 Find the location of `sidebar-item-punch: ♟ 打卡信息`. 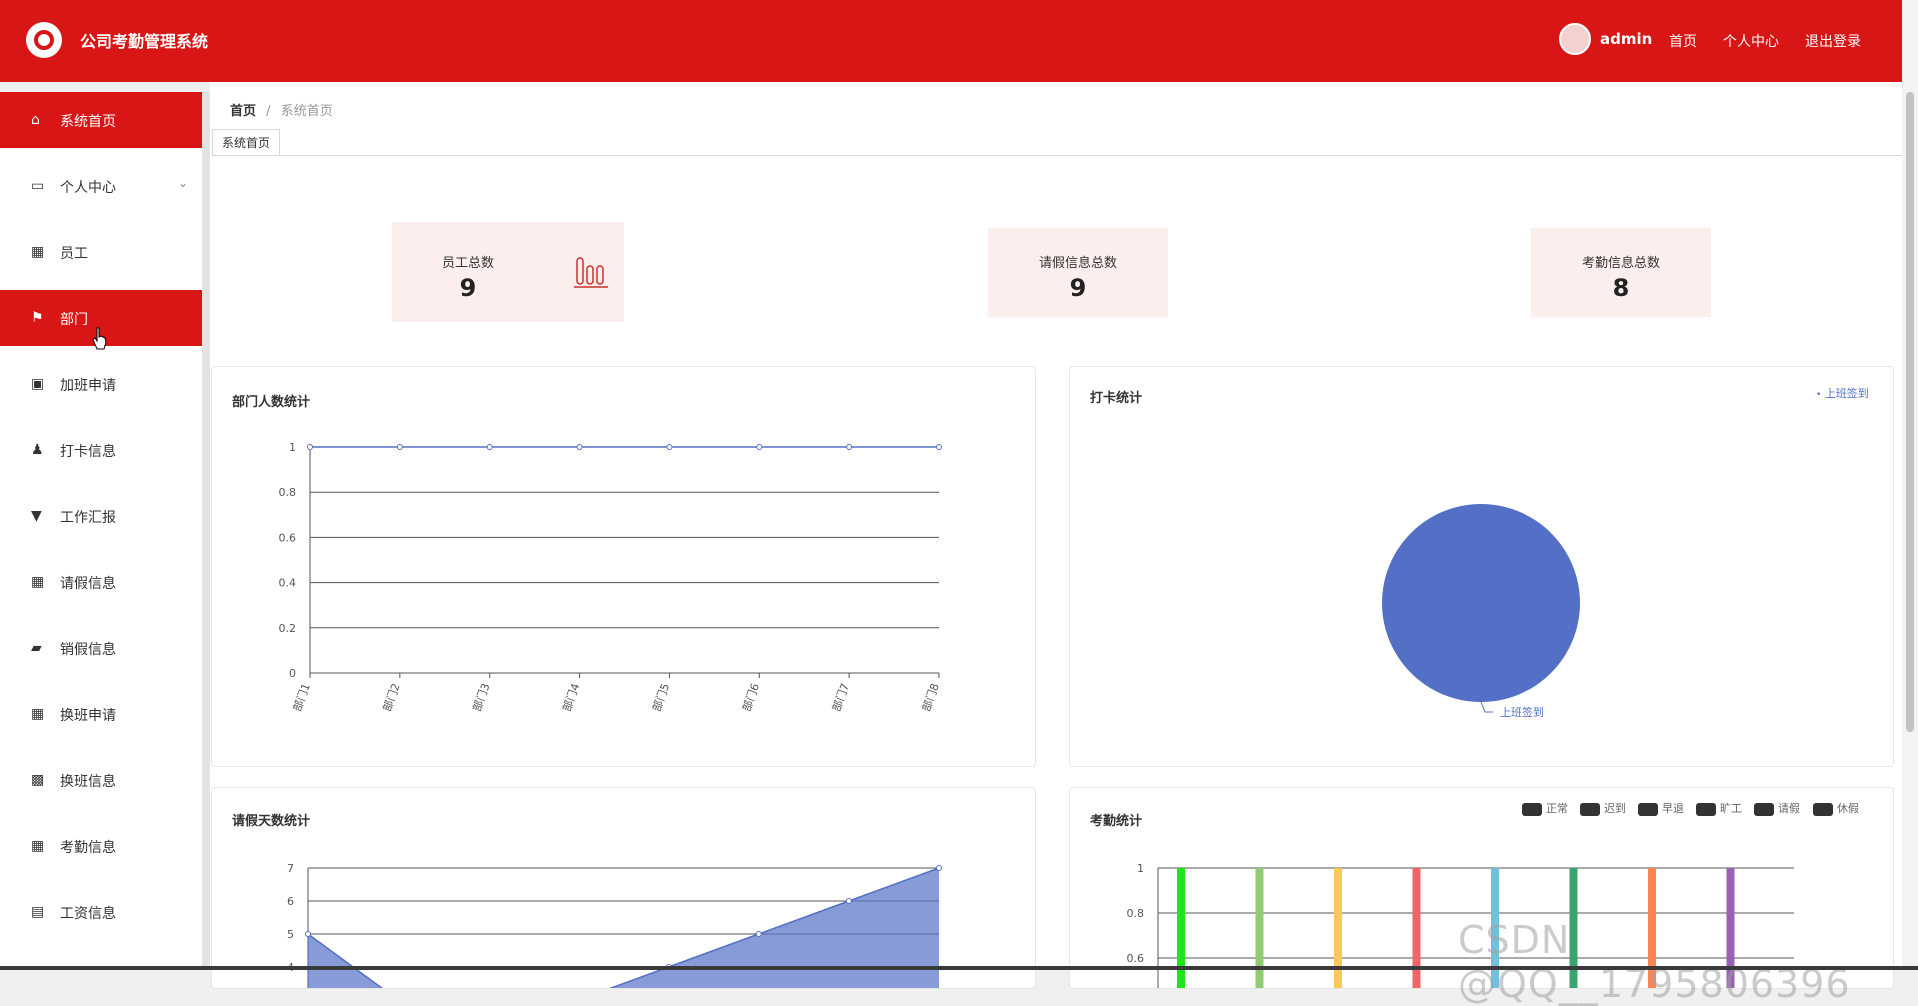

sidebar-item-punch: ♟ 打卡信息 is located at coordinates (105, 450).